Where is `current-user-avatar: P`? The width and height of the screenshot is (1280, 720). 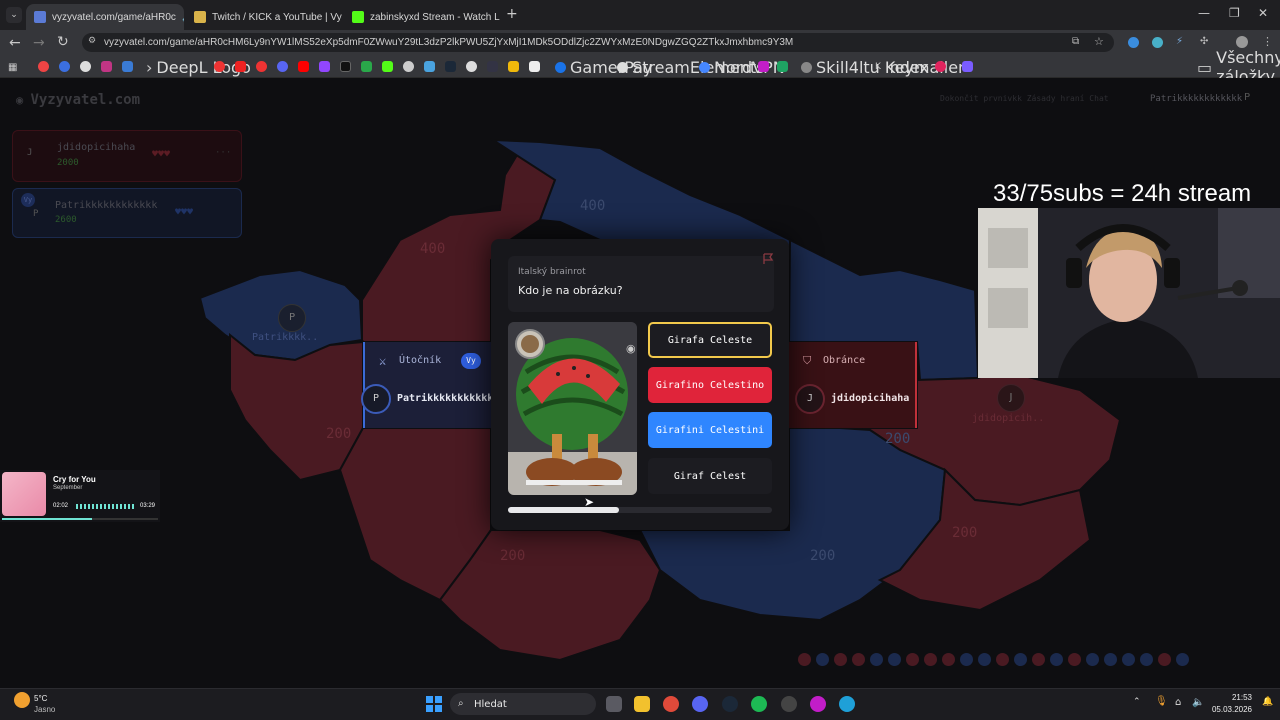
current-user-avatar: P is located at coordinates (1247, 97).